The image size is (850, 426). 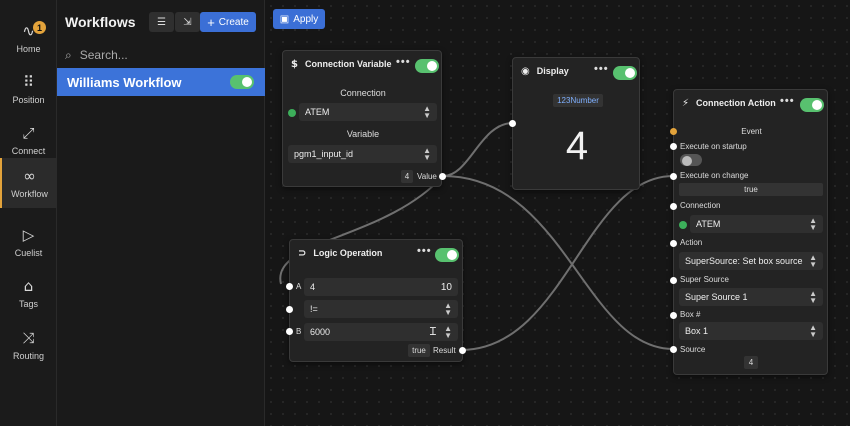 What do you see at coordinates (28, 81) in the screenshot?
I see `grid-icon: ⠿` at bounding box center [28, 81].